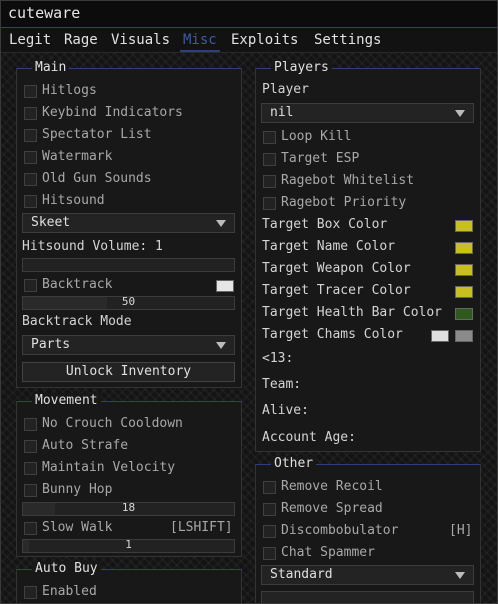  What do you see at coordinates (77, 527) in the screenshot?
I see `slow-walk-label: Slow Walk` at bounding box center [77, 527].